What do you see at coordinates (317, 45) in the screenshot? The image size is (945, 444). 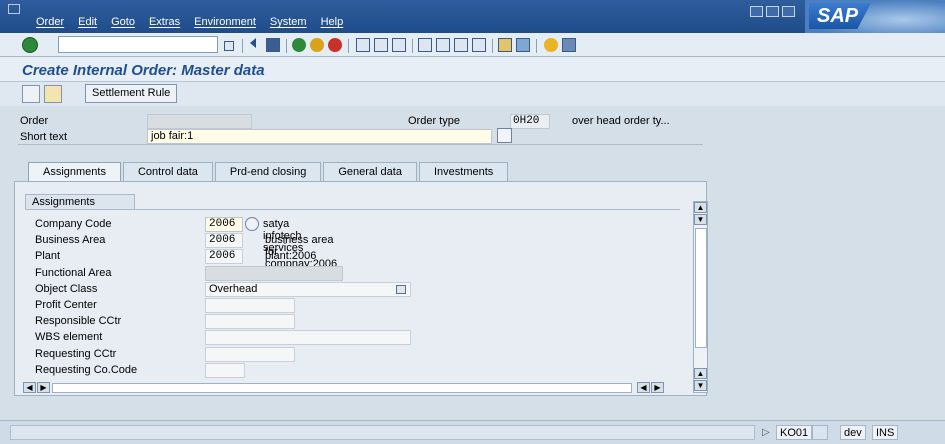 I see `exit-icon` at bounding box center [317, 45].